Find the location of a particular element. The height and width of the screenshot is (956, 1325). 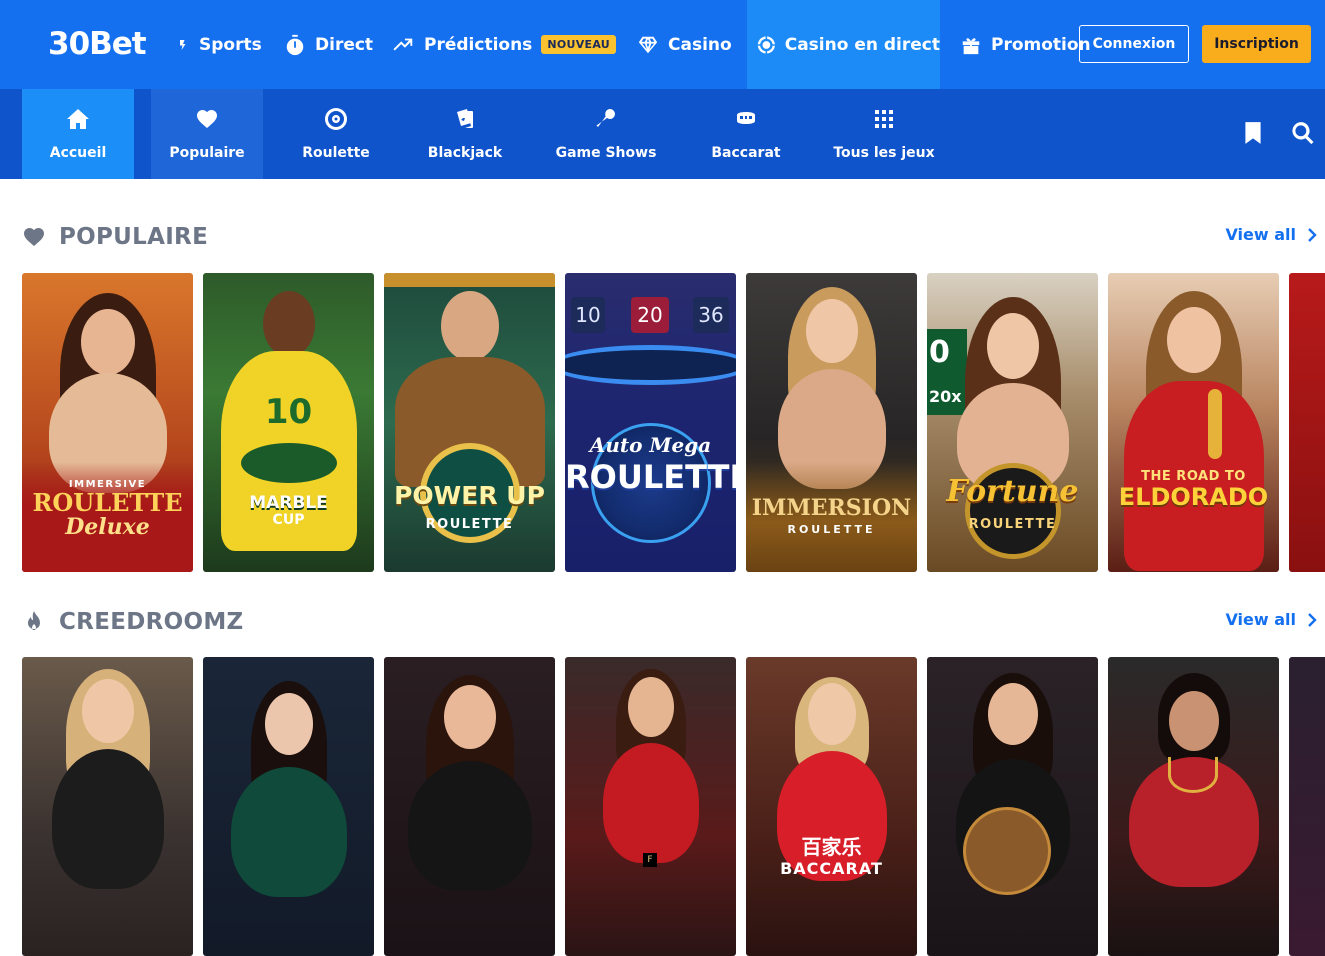

topnav-promotion-label: Promotion is located at coordinates (1041, 44).